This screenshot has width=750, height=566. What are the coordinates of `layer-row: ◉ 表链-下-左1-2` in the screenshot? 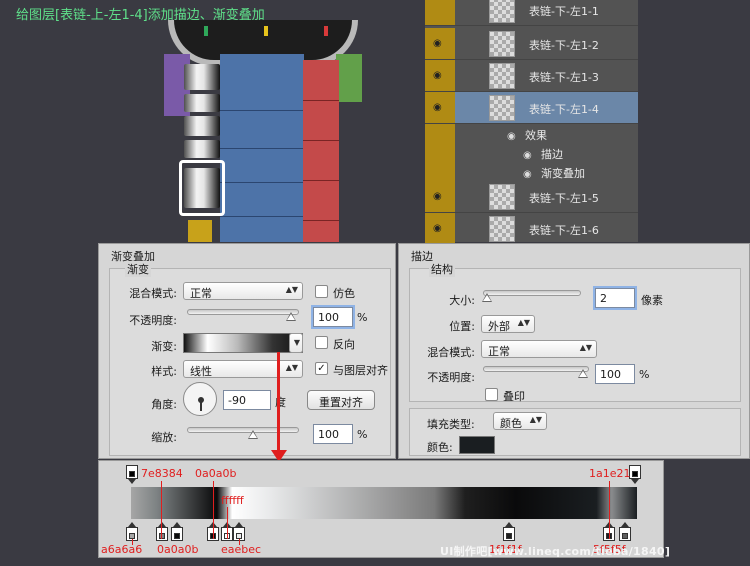 It's located at (531, 44).